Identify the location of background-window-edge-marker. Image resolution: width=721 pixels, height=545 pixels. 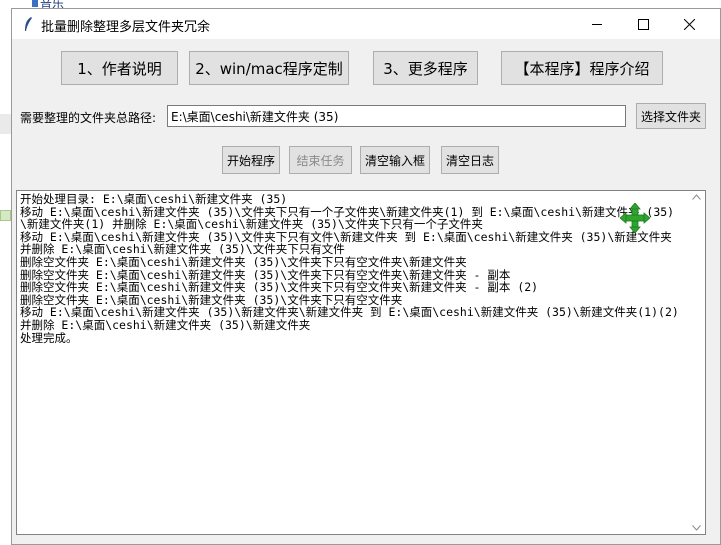
(5, 215).